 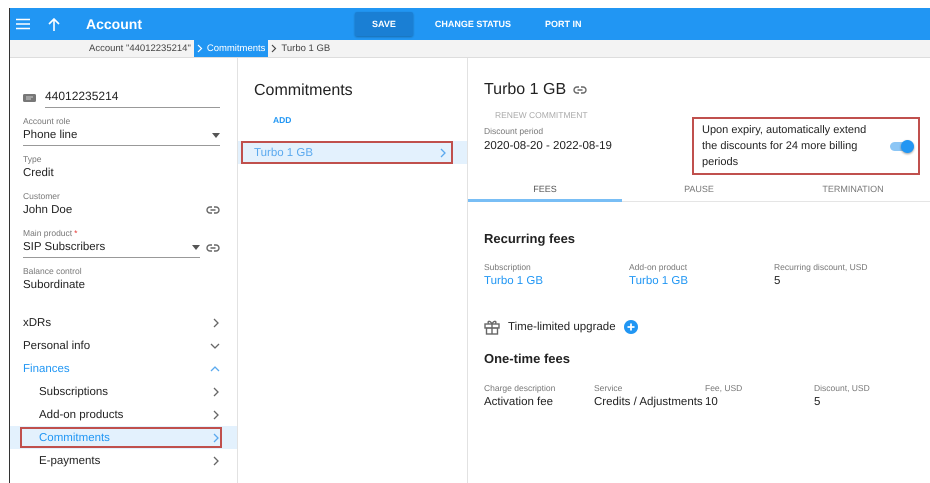 What do you see at coordinates (492, 327) in the screenshot?
I see `gift-icon` at bounding box center [492, 327].